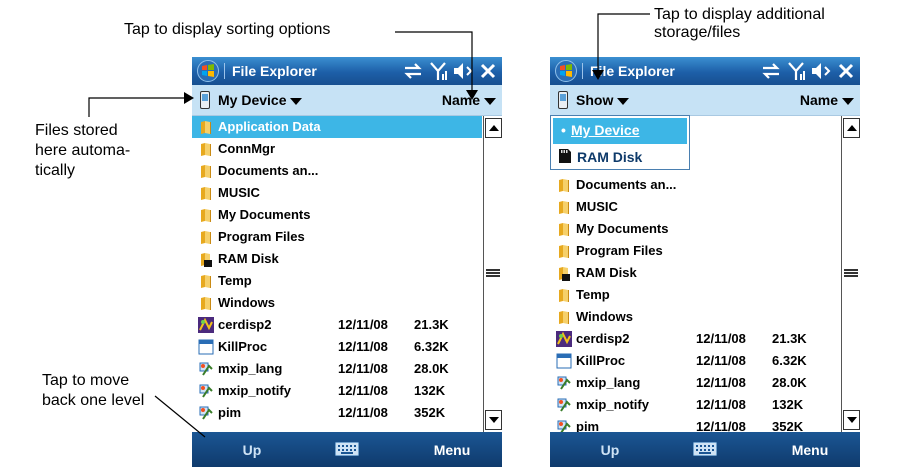  I want to click on menu-item-ram-disk: RAM Disk, so click(620, 157).